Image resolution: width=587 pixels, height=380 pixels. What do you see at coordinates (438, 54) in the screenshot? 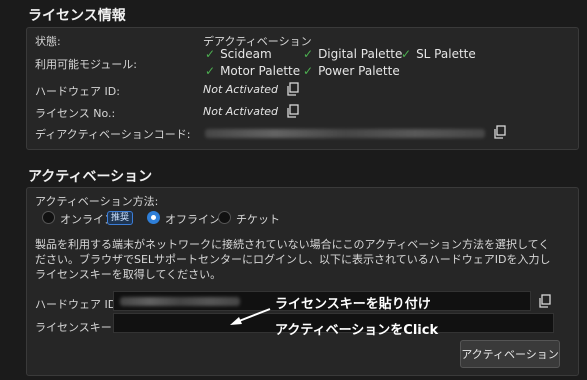
I see `module-sl-palette: ✓ SL Palette` at bounding box center [438, 54].